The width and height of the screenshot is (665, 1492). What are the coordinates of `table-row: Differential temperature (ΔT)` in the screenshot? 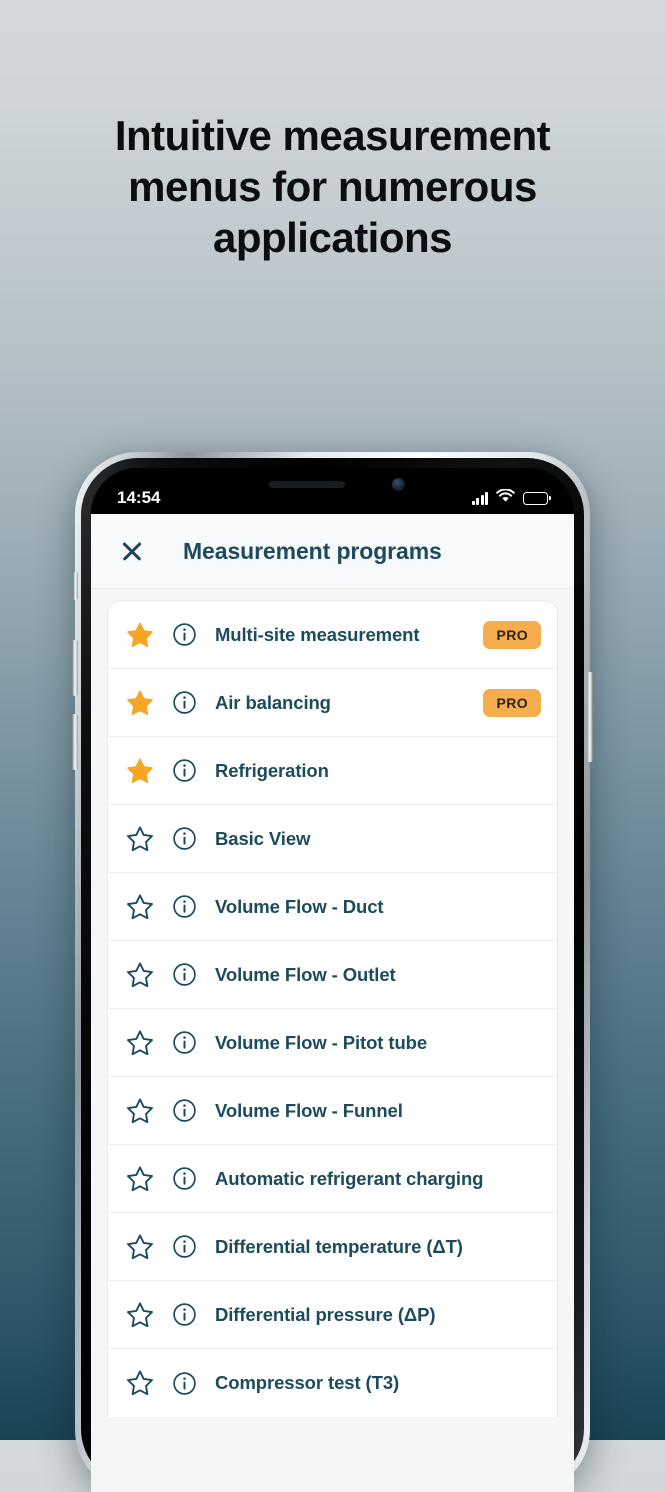 It's located at (332, 1247).